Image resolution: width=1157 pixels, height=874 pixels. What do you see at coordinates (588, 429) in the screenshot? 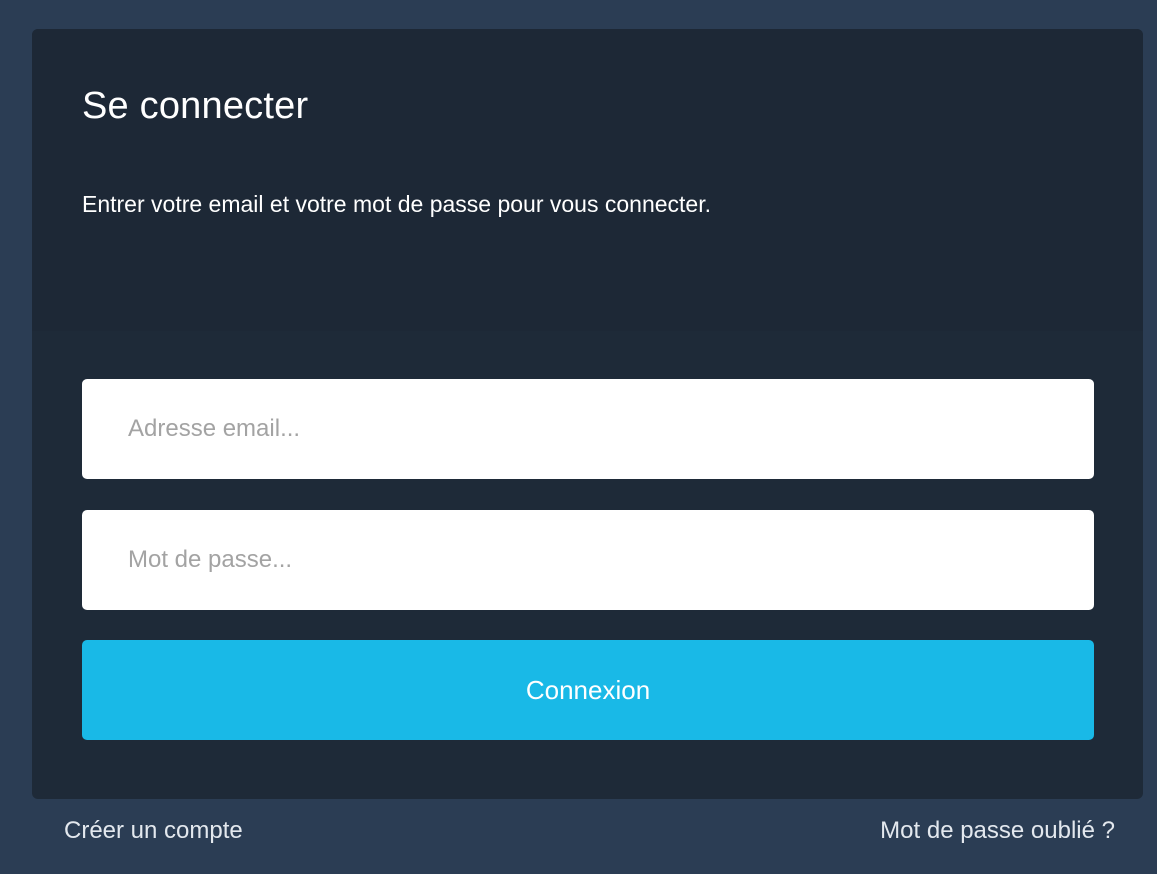
I see `email-field` at bounding box center [588, 429].